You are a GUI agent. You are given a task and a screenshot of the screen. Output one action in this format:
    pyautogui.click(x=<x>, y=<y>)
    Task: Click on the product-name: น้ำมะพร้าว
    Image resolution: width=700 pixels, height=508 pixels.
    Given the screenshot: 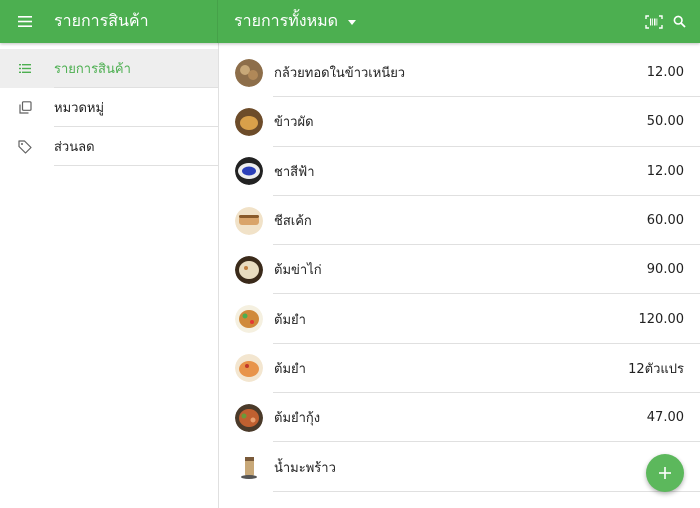 What is the action you would take?
    pyautogui.click(x=305, y=468)
    